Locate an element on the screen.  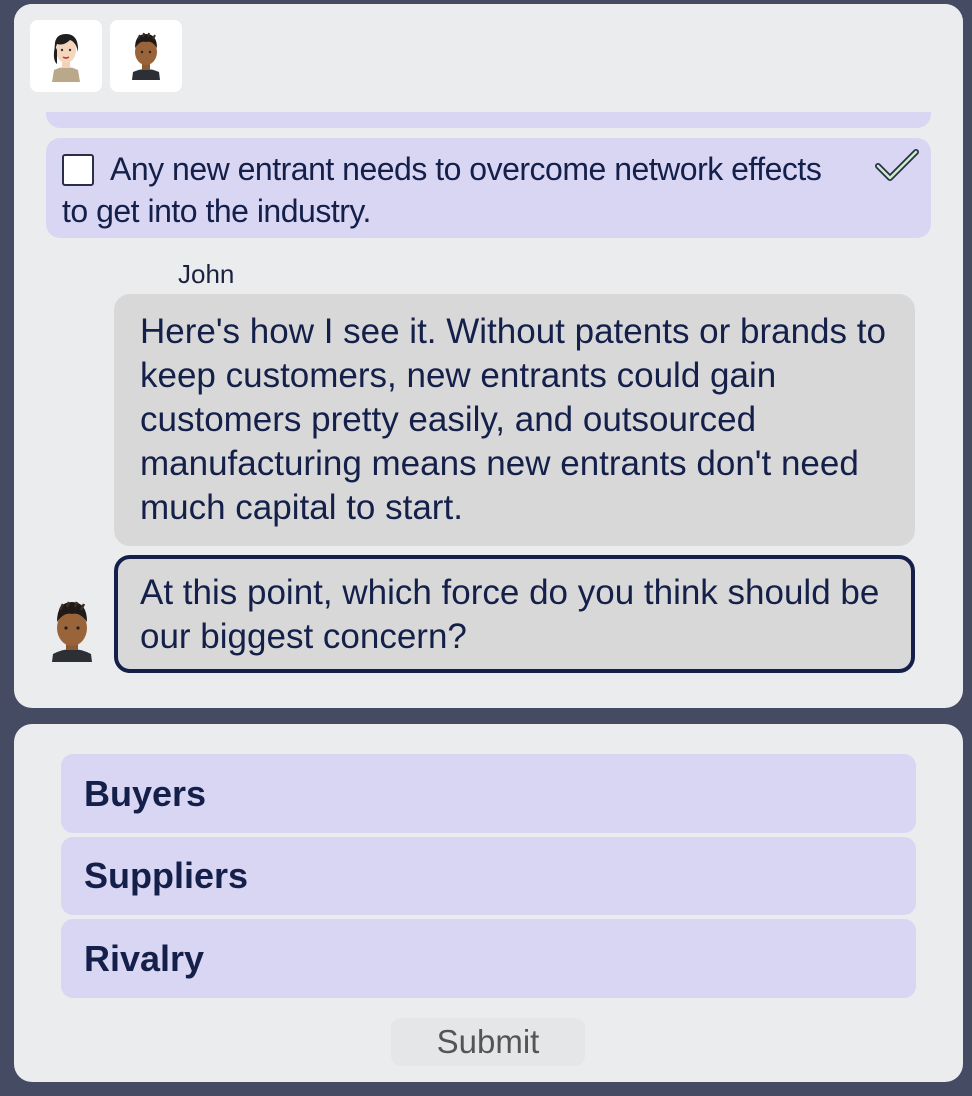
checkmark-icon is located at coordinates (897, 165).